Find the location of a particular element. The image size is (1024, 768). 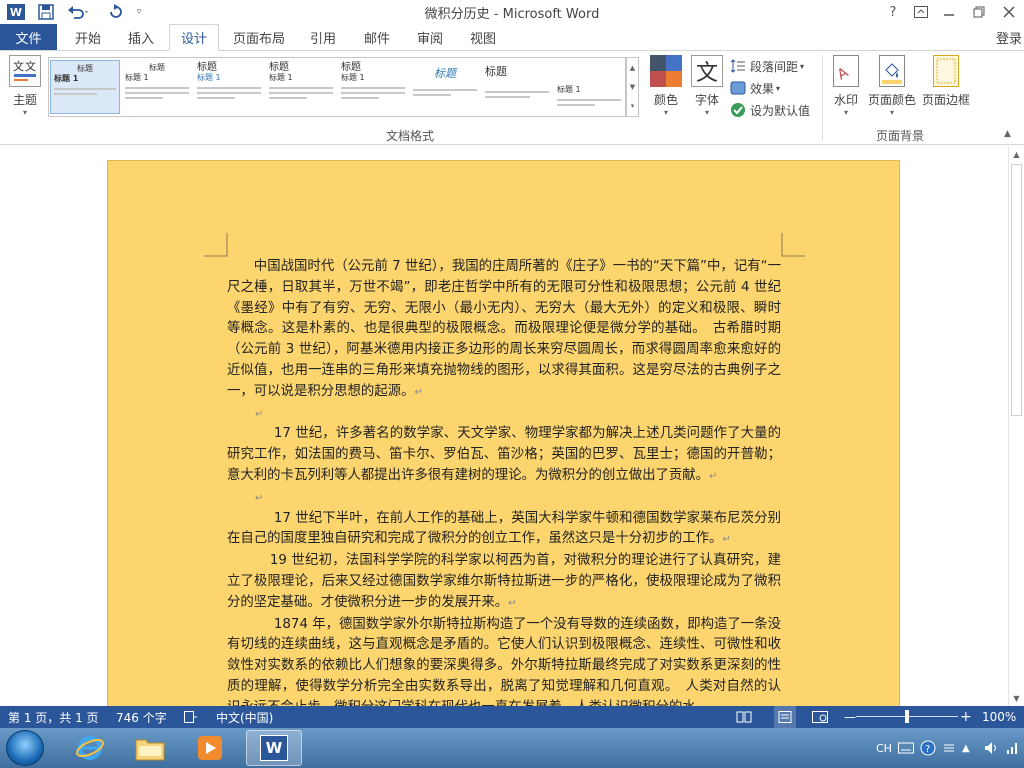

title-bar: W ▿ 微积分历史 - Microsoft Word ? is located at coordinates (512, 12).